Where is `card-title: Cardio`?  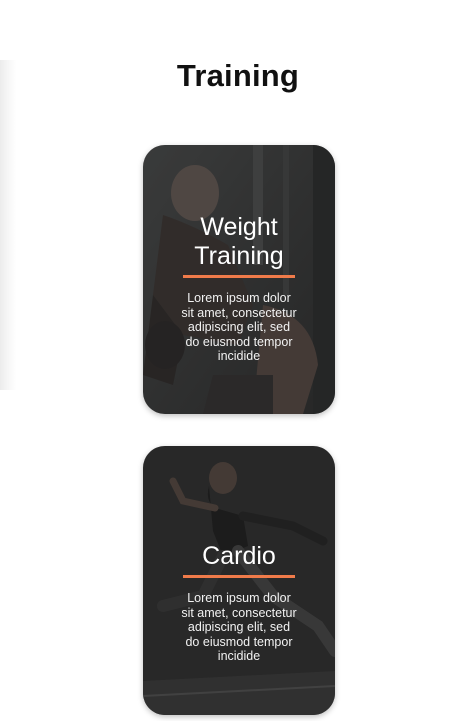 card-title: Cardio is located at coordinates (239, 556).